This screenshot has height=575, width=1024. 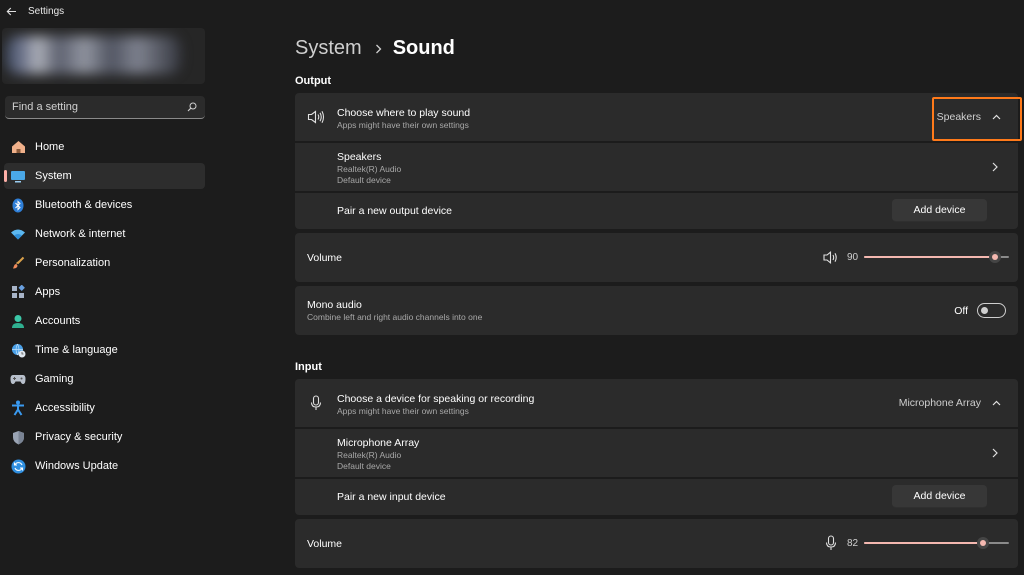 I want to click on chevron-up-icon, so click(x=996, y=403).